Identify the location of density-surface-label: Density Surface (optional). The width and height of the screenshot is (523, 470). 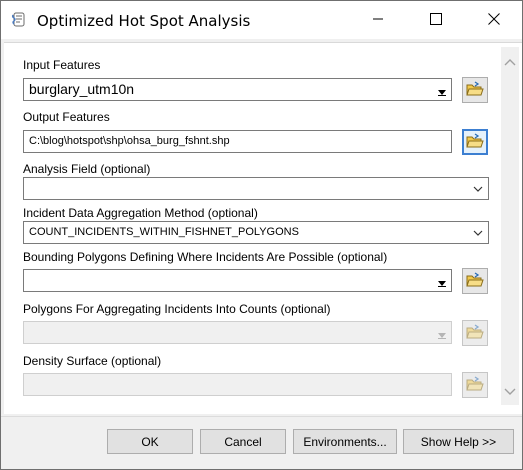
(92, 361).